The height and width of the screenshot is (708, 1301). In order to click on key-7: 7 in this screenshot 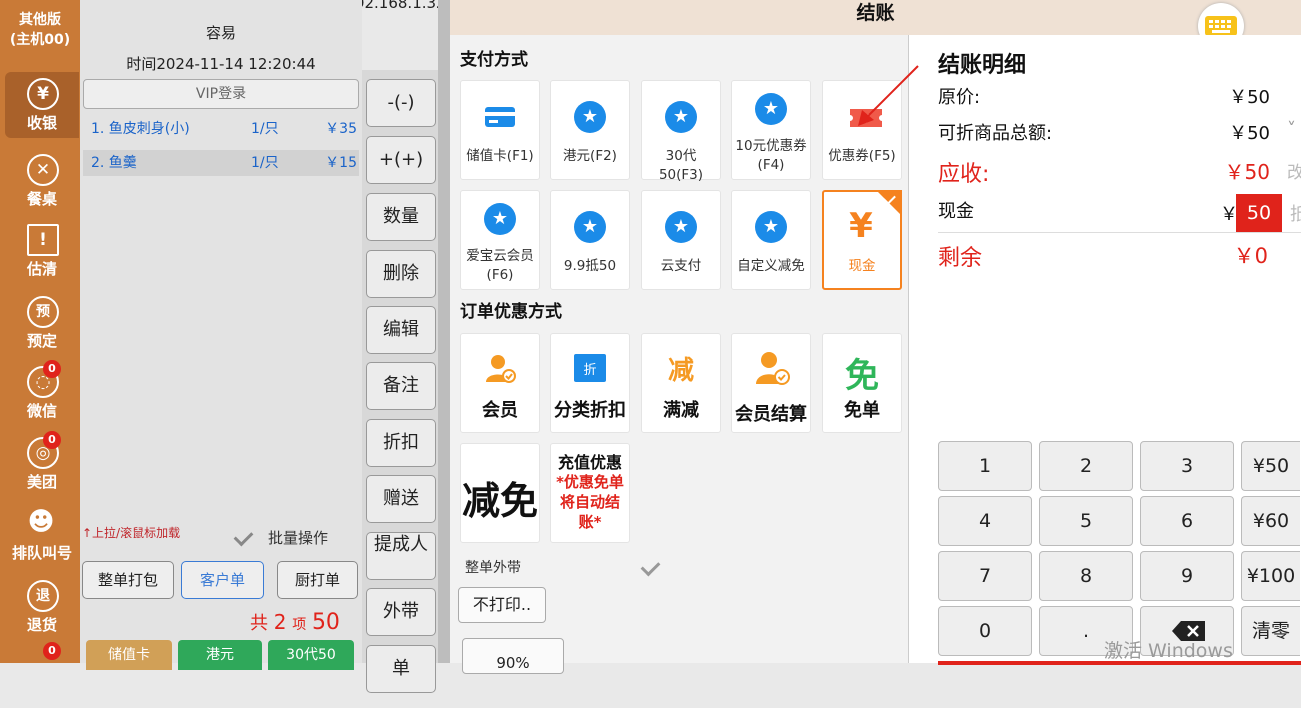, I will do `click(985, 576)`.